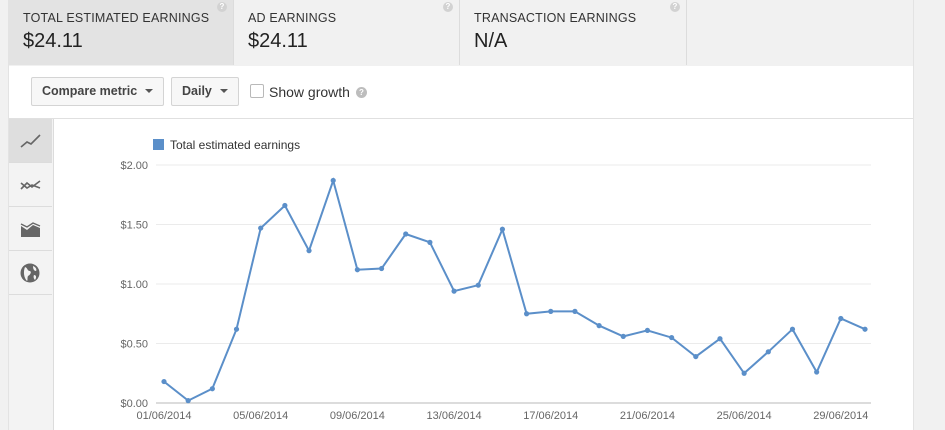 The width and height of the screenshot is (945, 430). I want to click on x-tick-label: 17/06/2014, so click(550, 416).